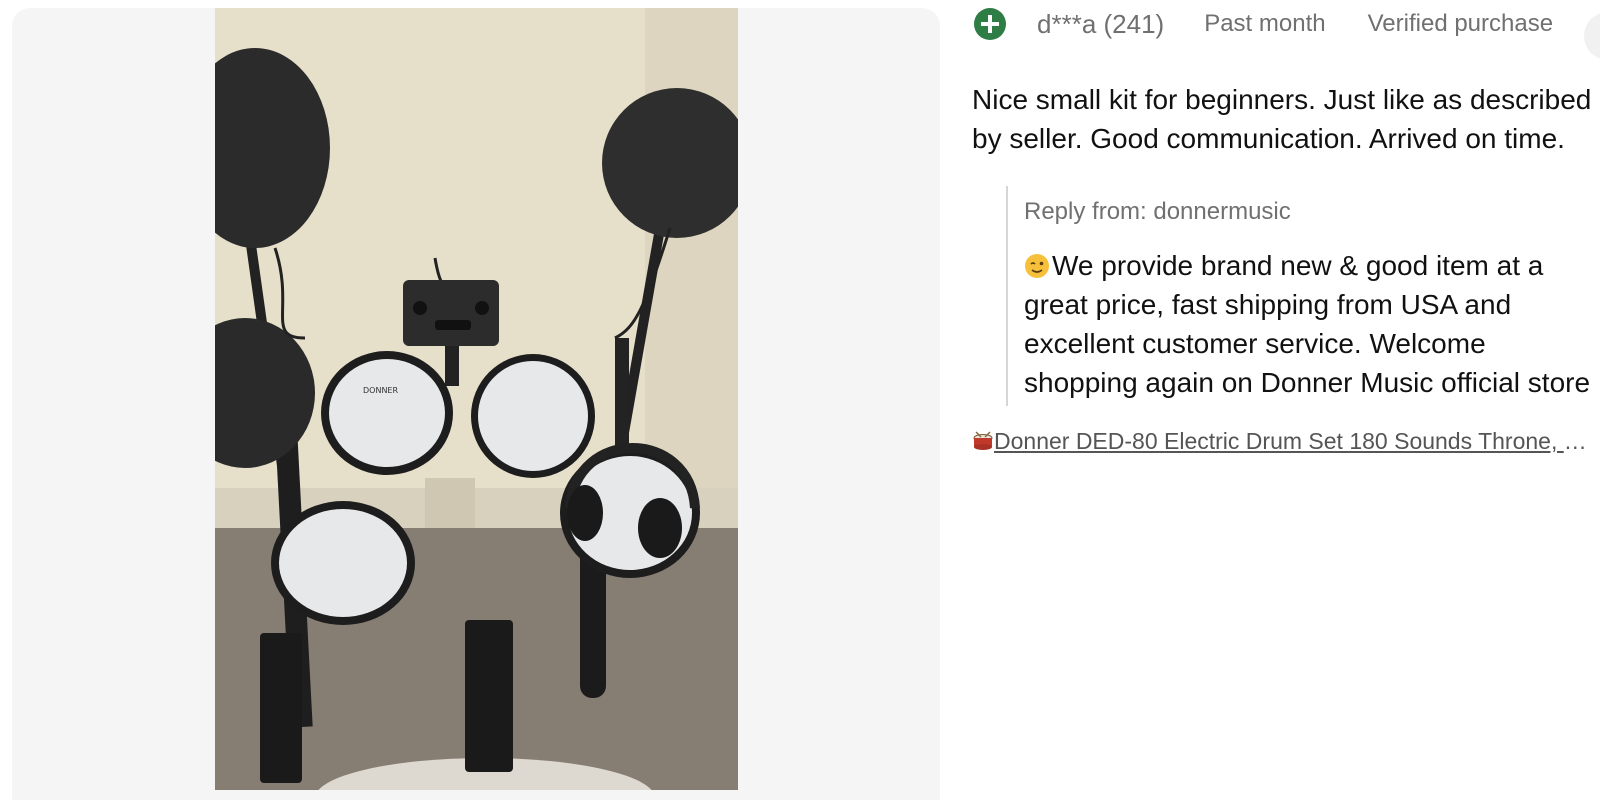 The height and width of the screenshot is (800, 1600). What do you see at coordinates (1101, 23) in the screenshot?
I see `reviewer-name: d***a (241)` at bounding box center [1101, 23].